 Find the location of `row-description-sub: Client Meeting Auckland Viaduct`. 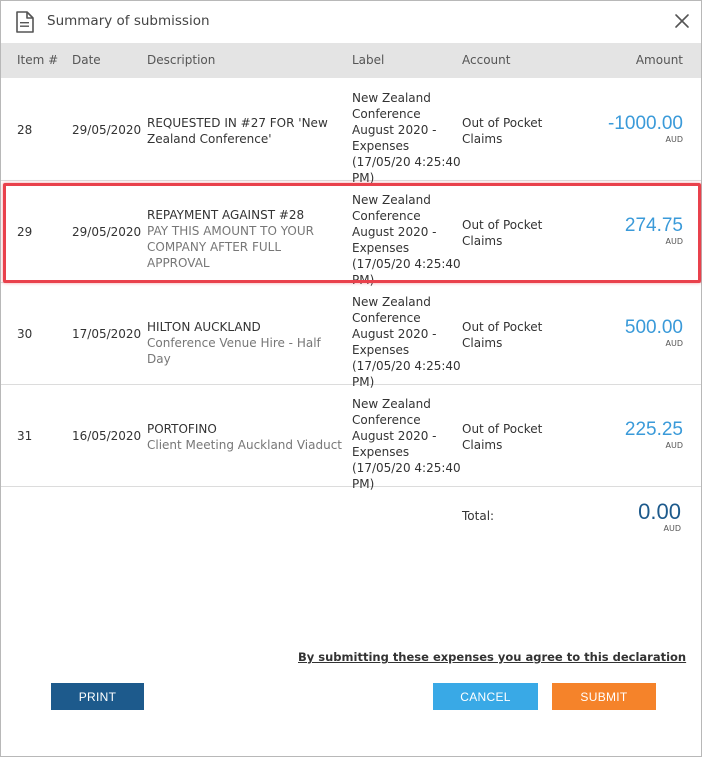

row-description-sub: Client Meeting Auckland Viaduct is located at coordinates (244, 445).